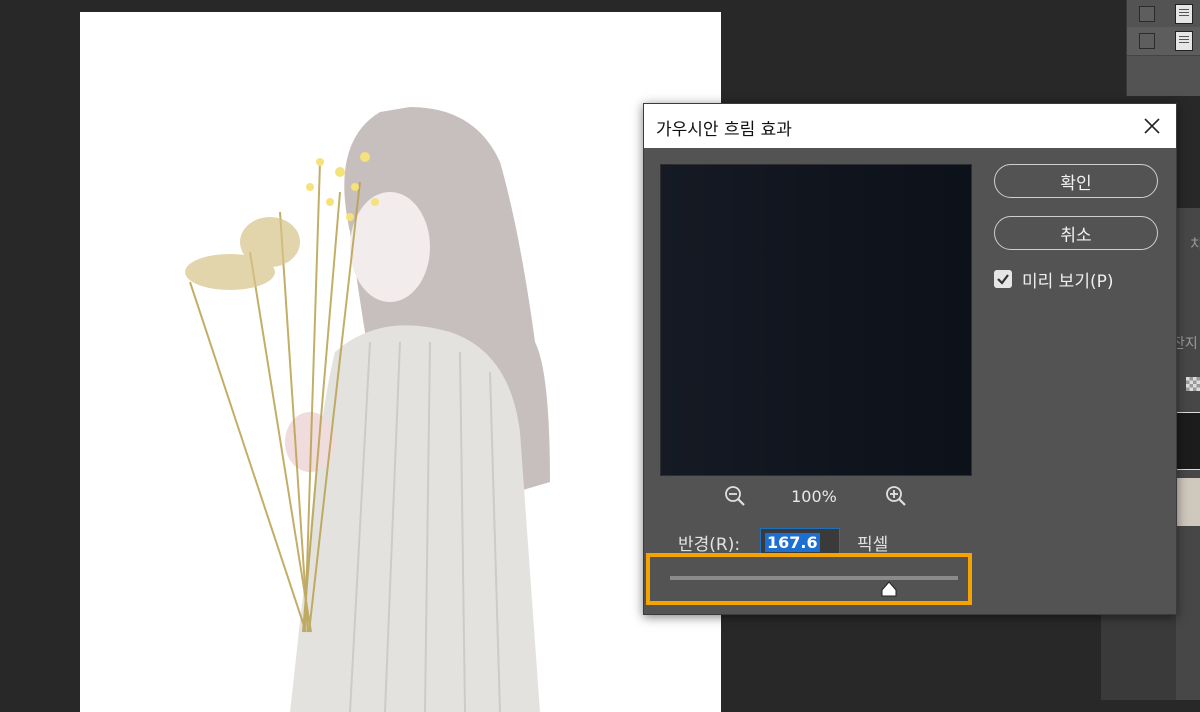 The height and width of the screenshot is (712, 1200). Describe the element at coordinates (709, 545) in the screenshot. I see `radius-label: 반경(R):` at that location.